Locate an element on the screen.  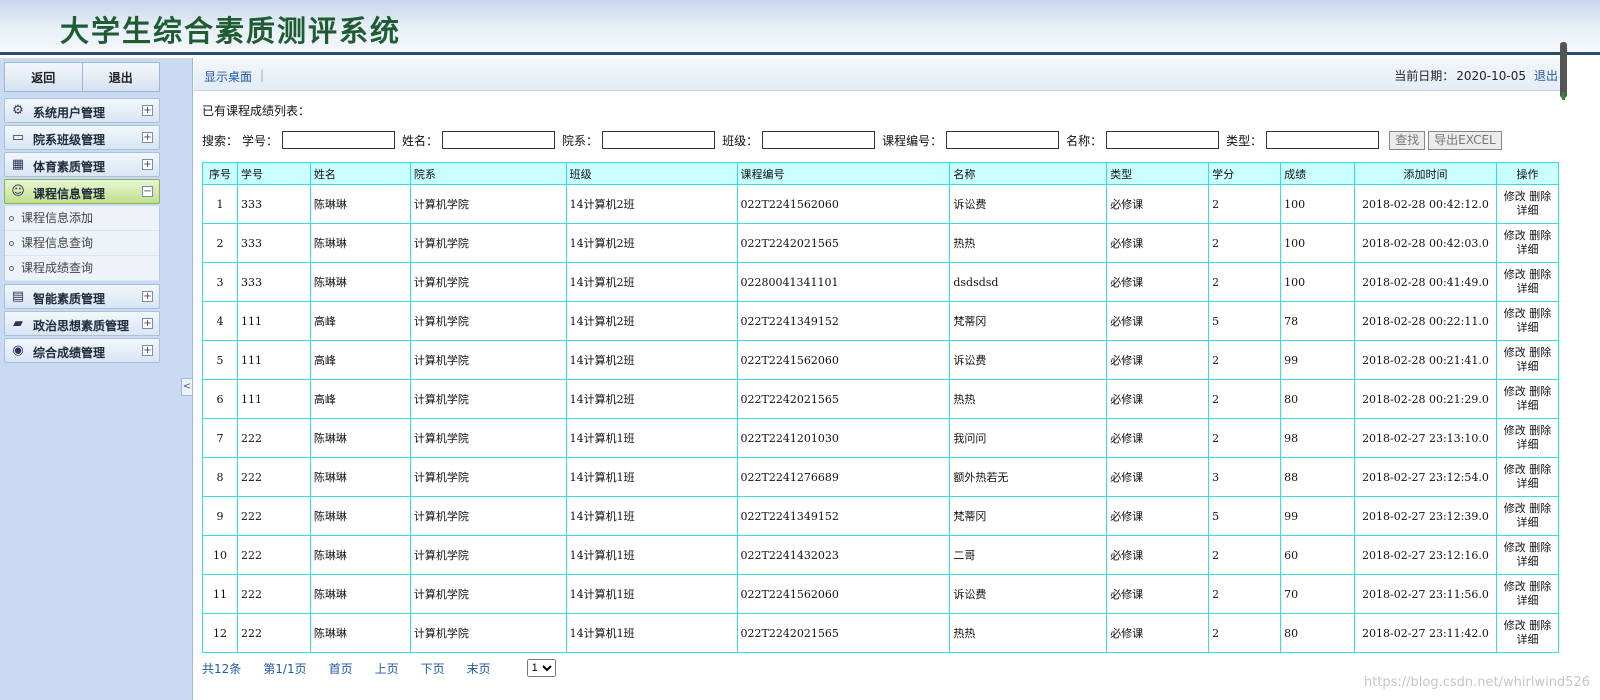
export-excel-button: 导出EXCEL is located at coordinates (1465, 140).